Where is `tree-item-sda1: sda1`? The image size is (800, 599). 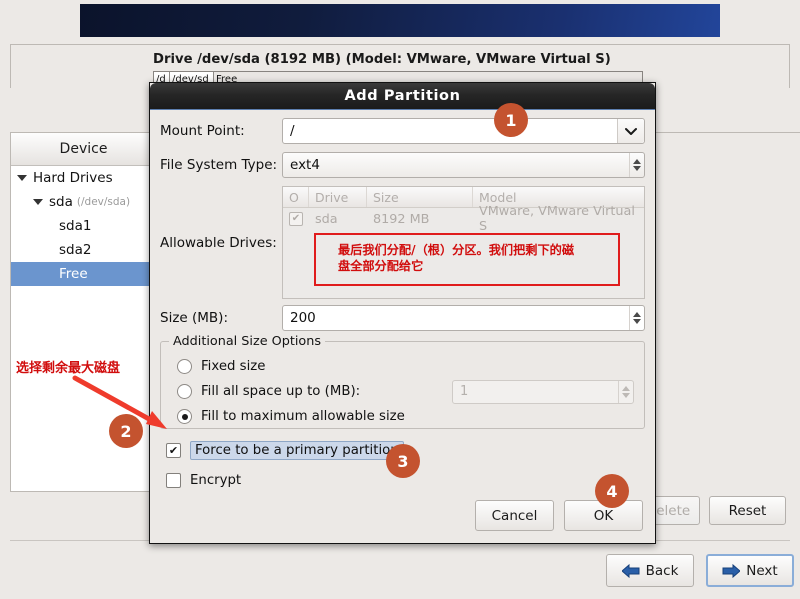 tree-item-sda1: sda1 is located at coordinates (83, 226).